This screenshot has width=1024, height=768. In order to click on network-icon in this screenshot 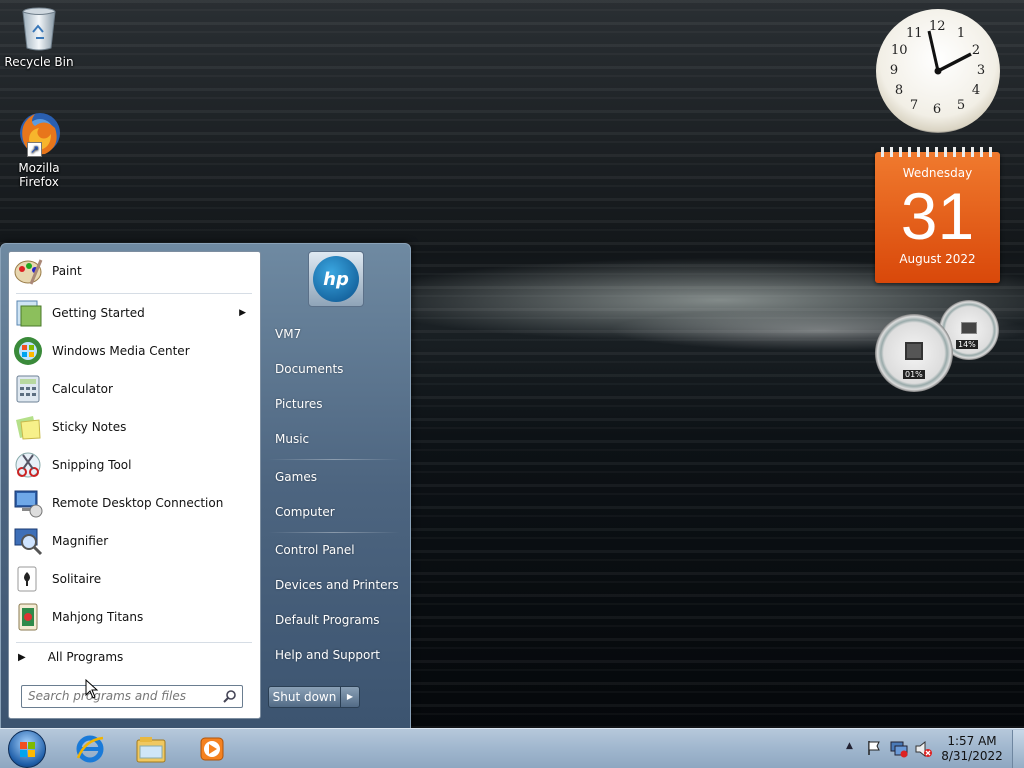, I will do `click(899, 750)`.